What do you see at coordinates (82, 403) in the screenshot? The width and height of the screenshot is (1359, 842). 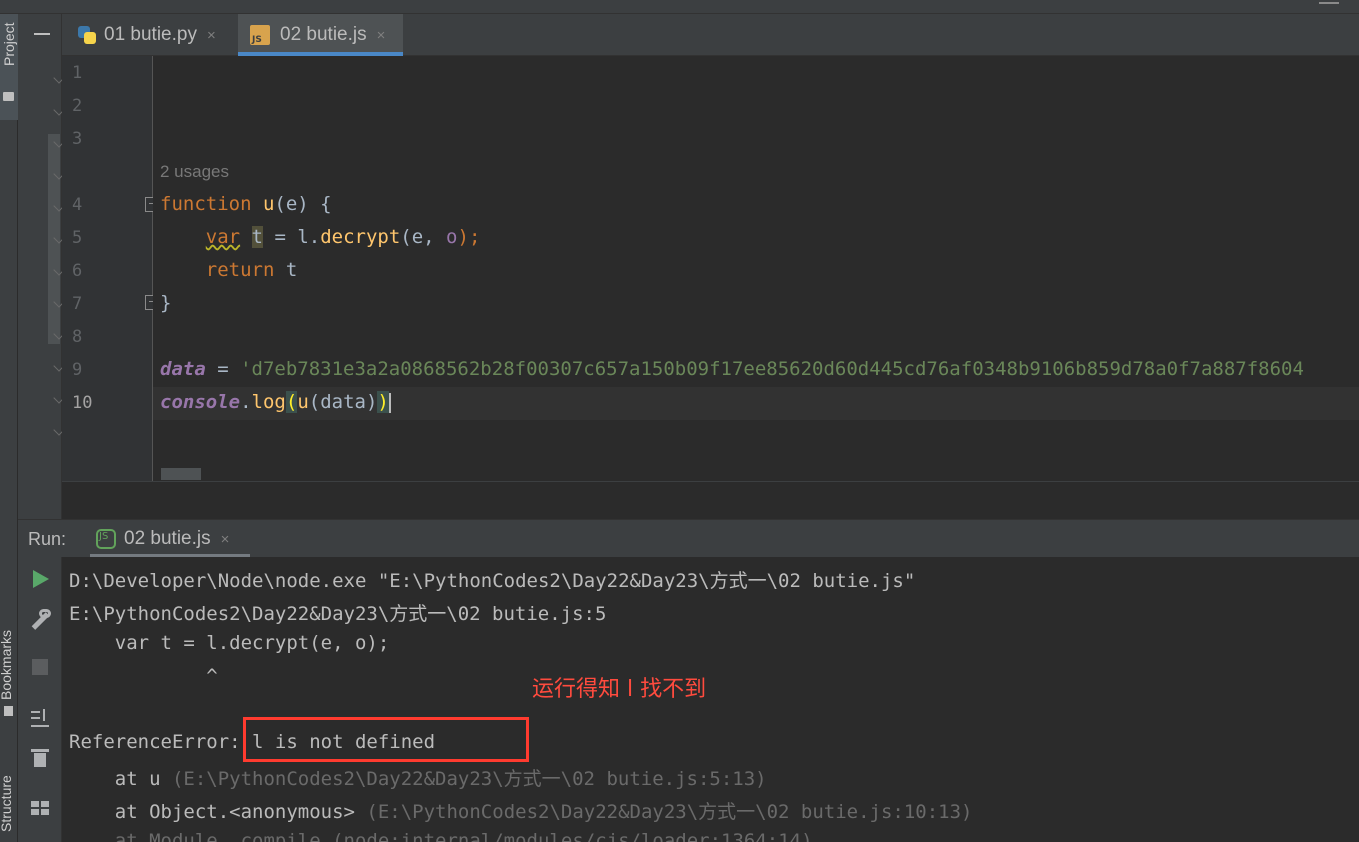 I see `line-number: 10` at bounding box center [82, 403].